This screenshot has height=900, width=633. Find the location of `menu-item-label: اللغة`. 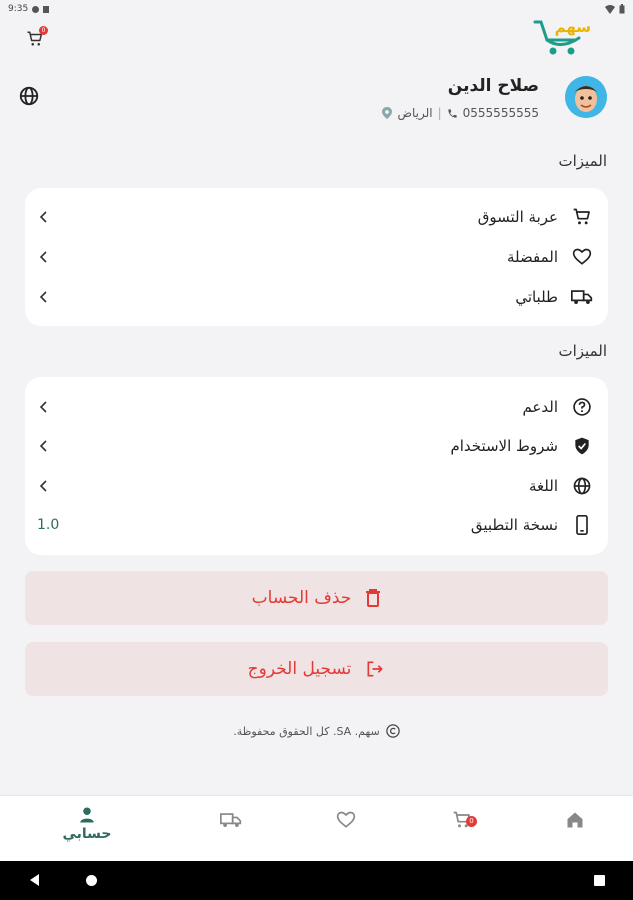

menu-item-label: اللغة is located at coordinates (543, 486).